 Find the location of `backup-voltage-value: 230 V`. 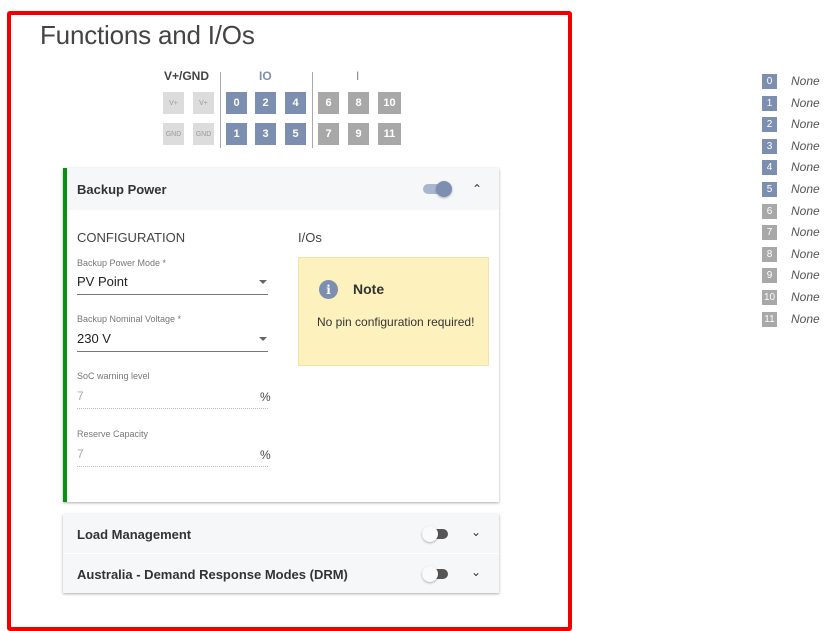

backup-voltage-value: 230 V is located at coordinates (94, 338).